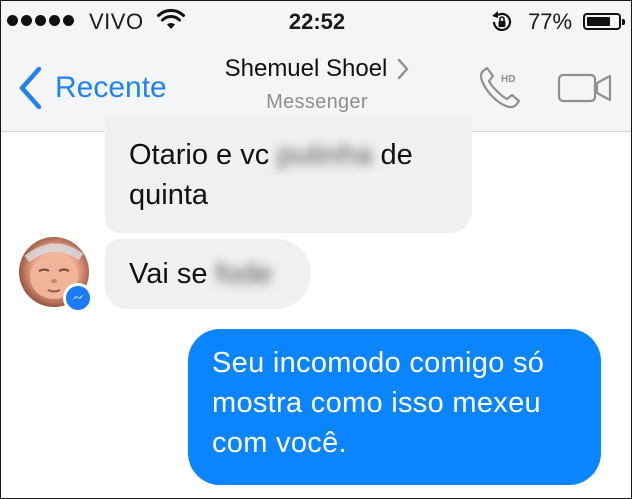  What do you see at coordinates (325, 155) in the screenshot?
I see `censored-word: putinha` at bounding box center [325, 155].